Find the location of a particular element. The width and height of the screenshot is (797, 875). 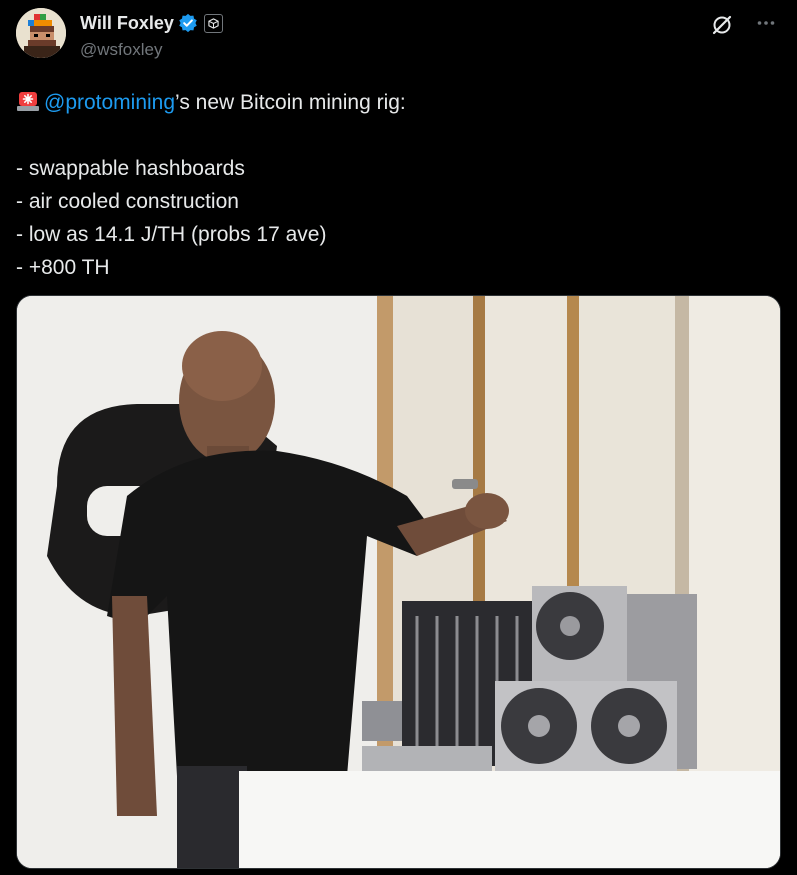

post-first-line: @protomining’s new Bitcoin mining rig: is located at coordinates (396, 102).